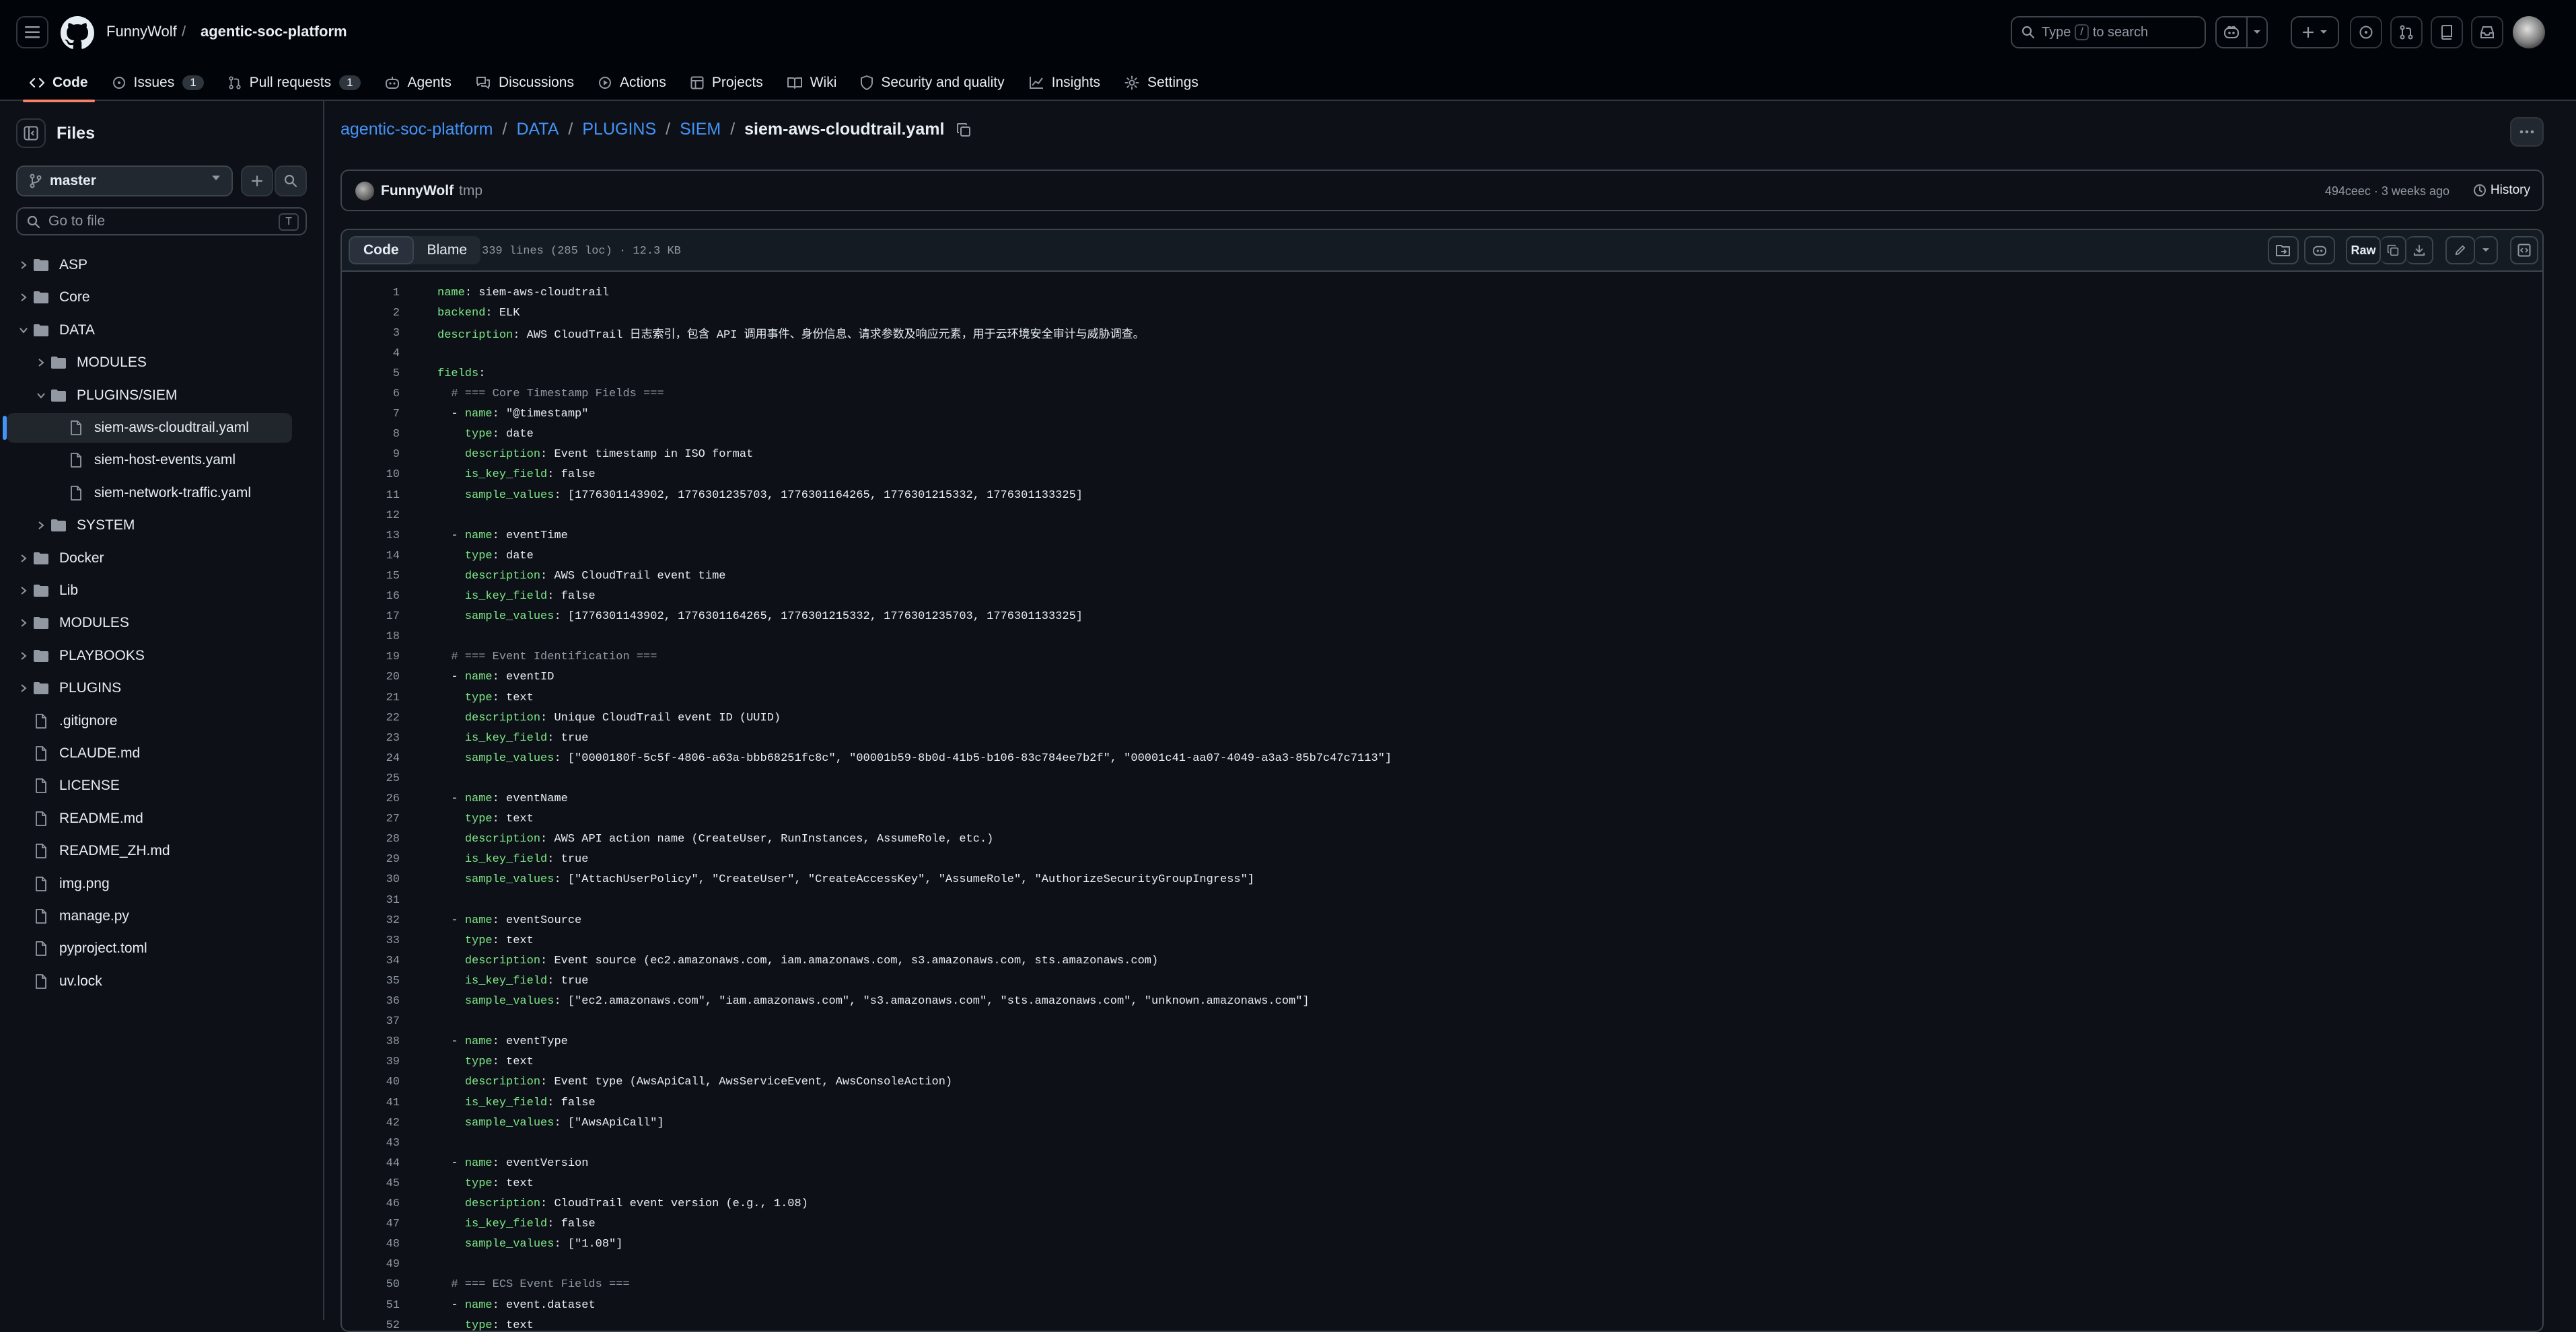 The image size is (2576, 1332). I want to click on tree-folder: ASP, so click(149, 265).